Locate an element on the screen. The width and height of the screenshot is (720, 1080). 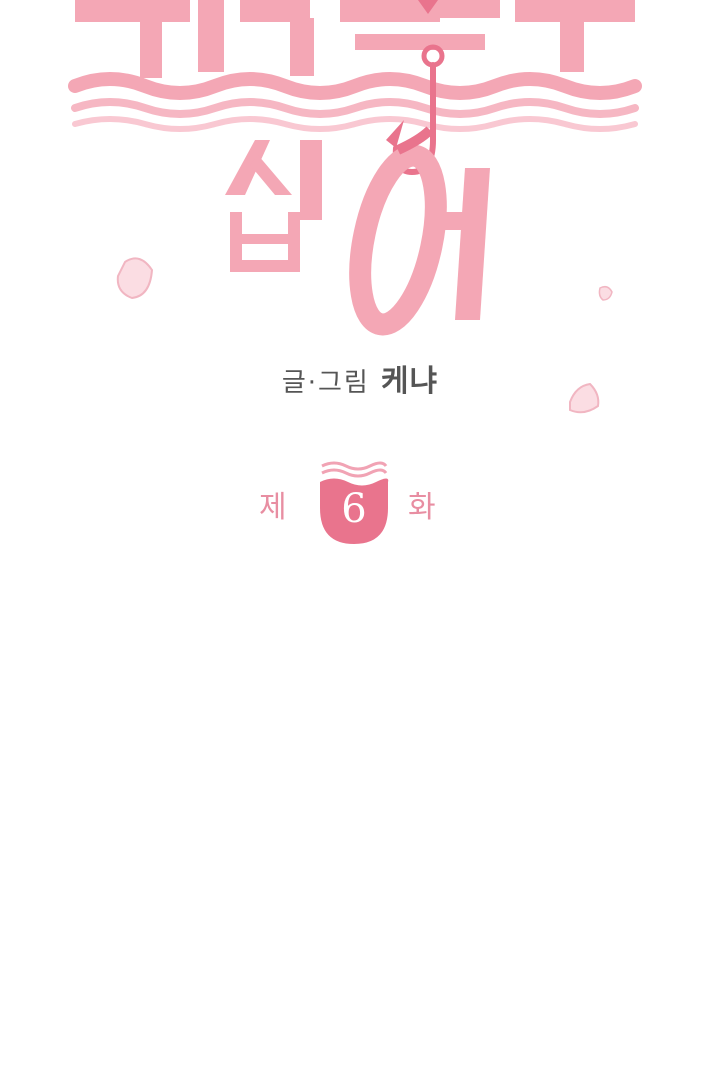
credit-author: 케냐 is located at coordinates (409, 381).